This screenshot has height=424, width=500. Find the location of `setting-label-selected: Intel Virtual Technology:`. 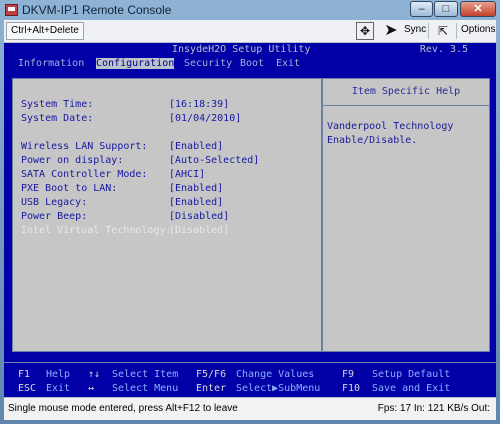

setting-label-selected: Intel Virtual Technology: is located at coordinates (96, 230).